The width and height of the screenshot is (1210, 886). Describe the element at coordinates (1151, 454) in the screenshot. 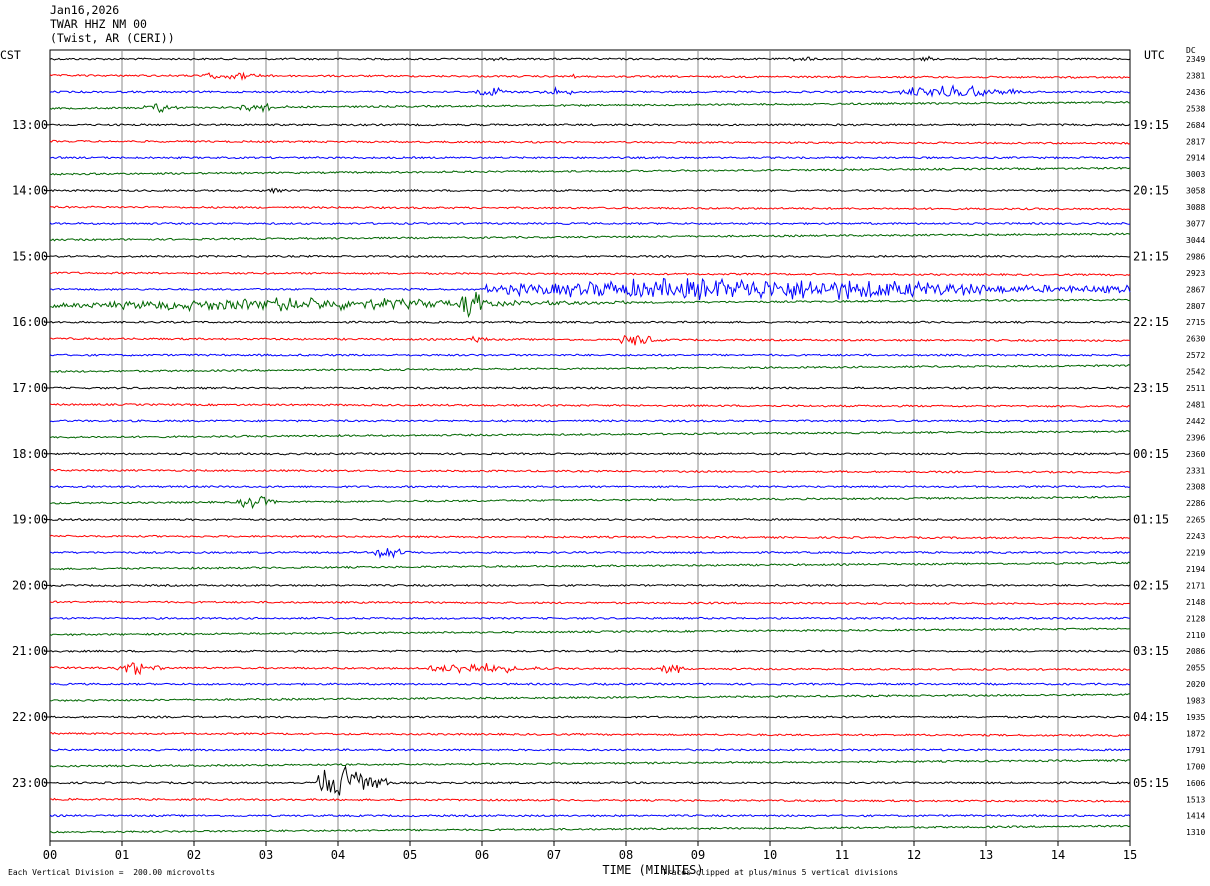

I see `utc-hour-label: 00:15` at that location.